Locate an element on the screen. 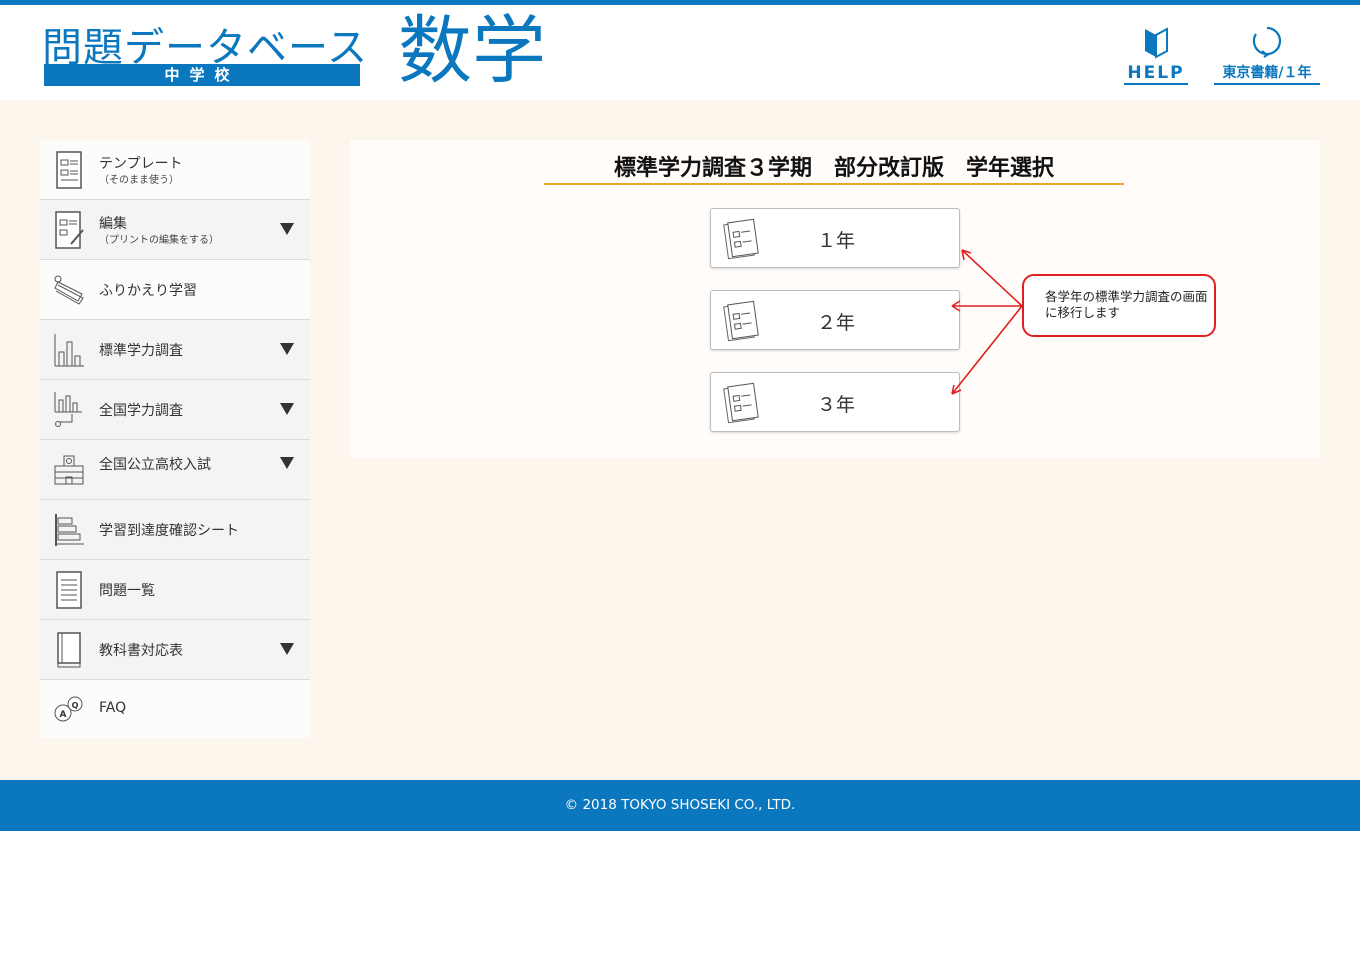 This screenshot has width=1360, height=961. grade-1-button: １年 is located at coordinates (835, 238).